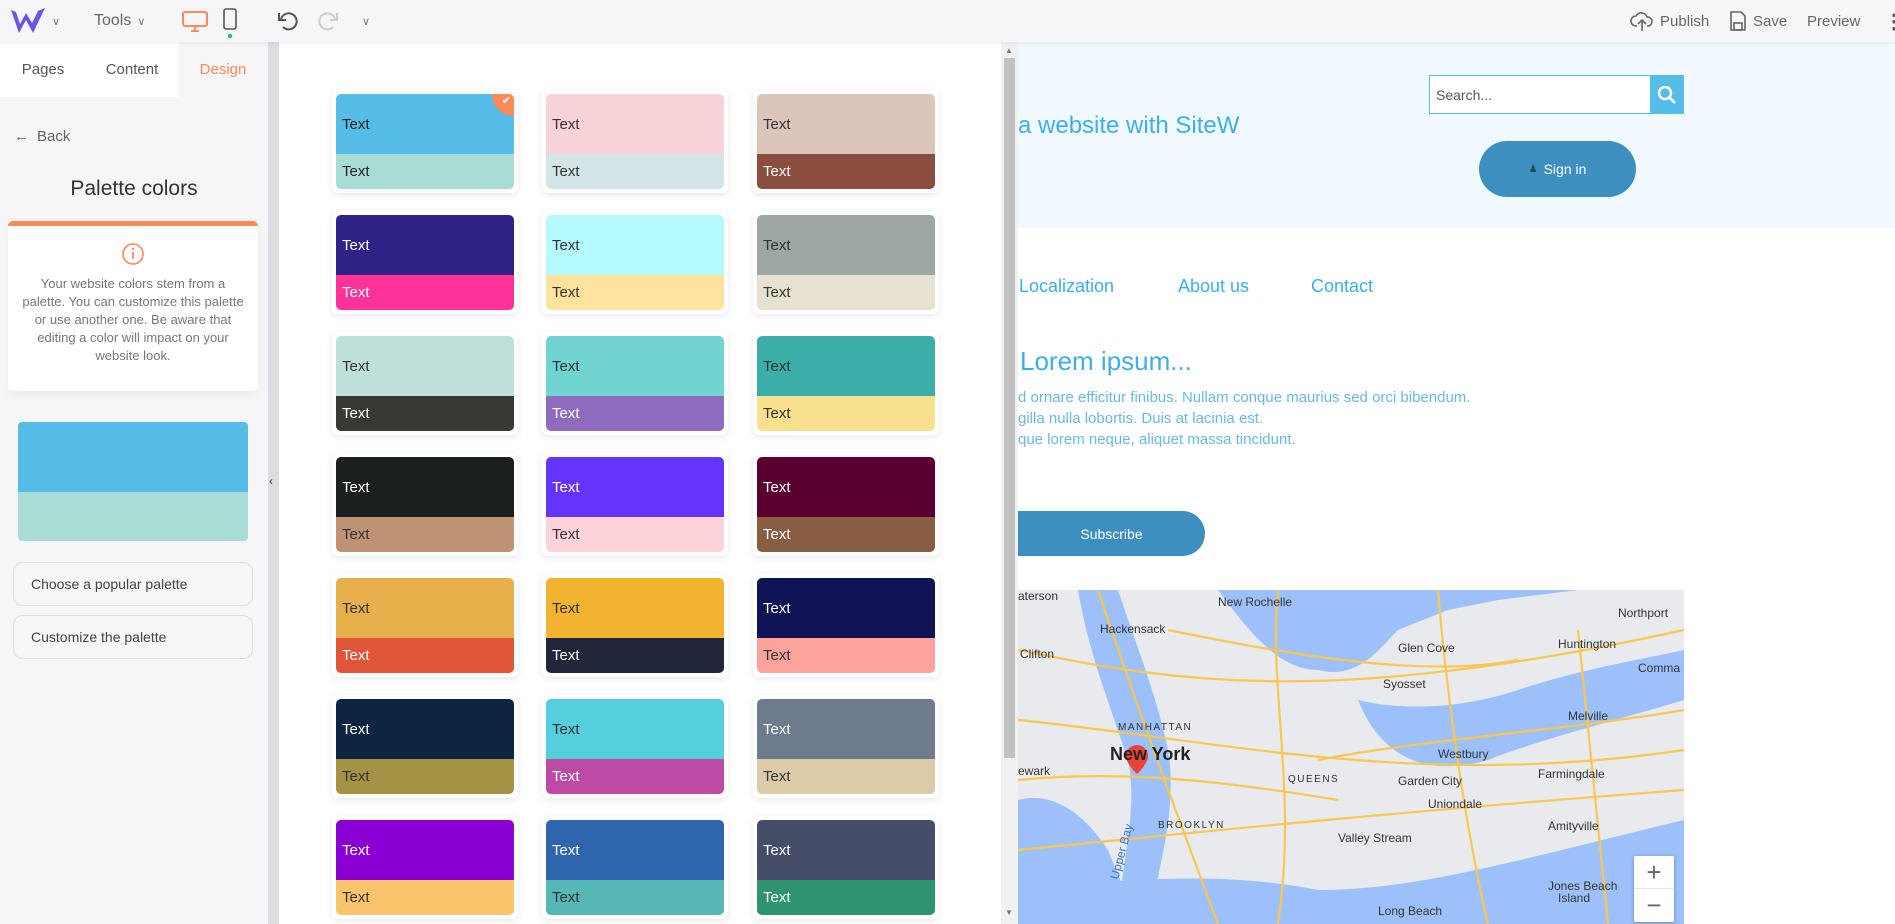 This screenshot has height=924, width=1895. I want to click on palette-card: Text Text ✔, so click(425, 141).